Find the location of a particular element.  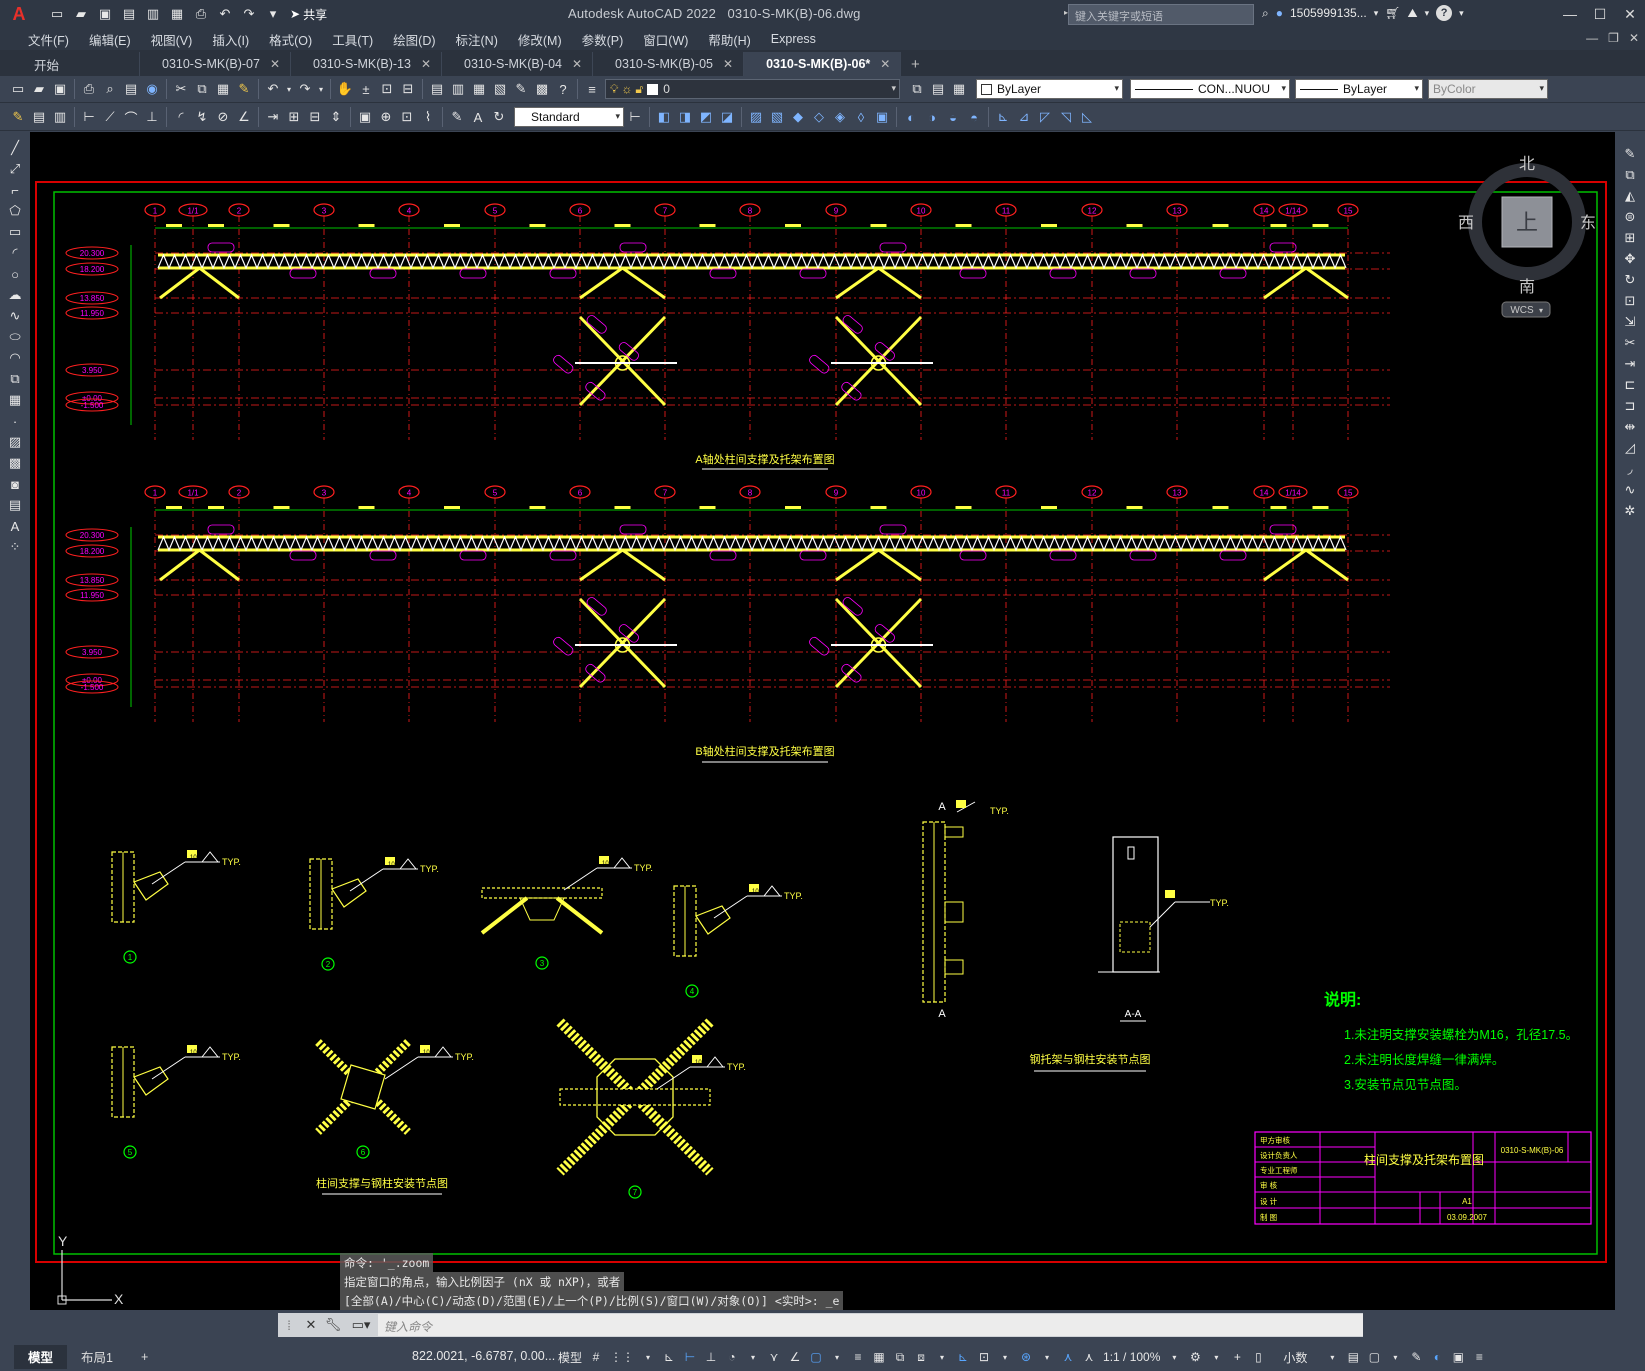

copy-object-icon: ⧉ is located at coordinates (1630, 175).